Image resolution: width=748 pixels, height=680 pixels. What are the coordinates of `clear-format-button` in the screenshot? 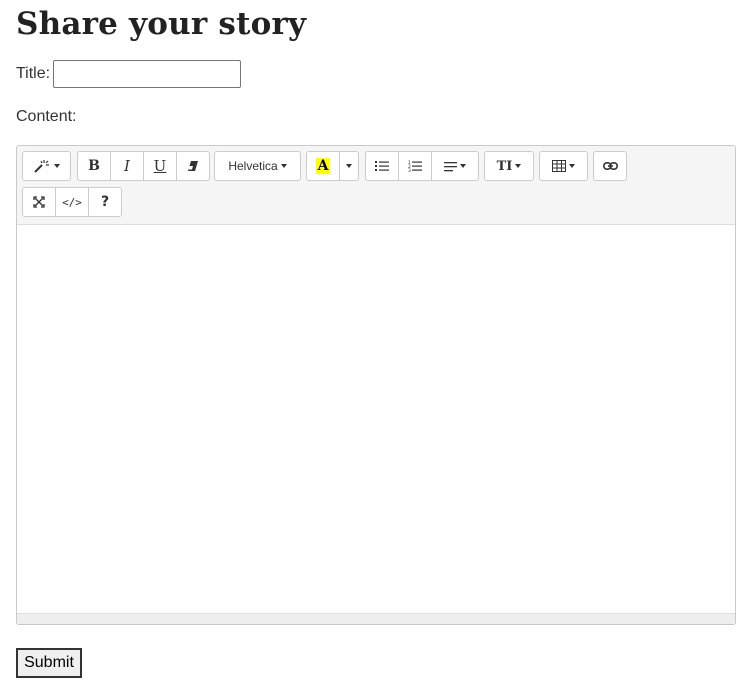 It's located at (193, 166).